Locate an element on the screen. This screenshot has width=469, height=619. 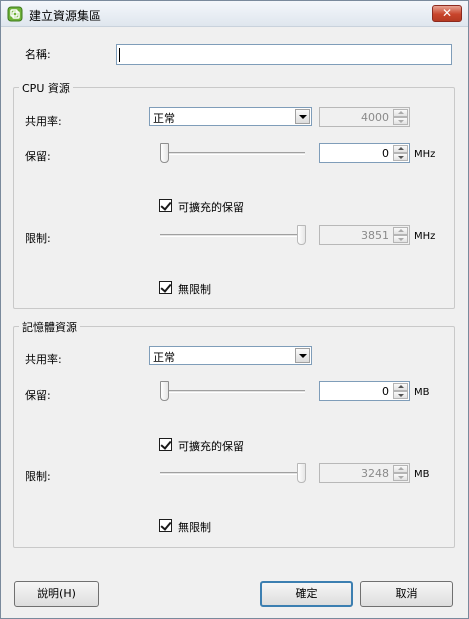
memory-reservation-label: 保留: is located at coordinates (38, 395).